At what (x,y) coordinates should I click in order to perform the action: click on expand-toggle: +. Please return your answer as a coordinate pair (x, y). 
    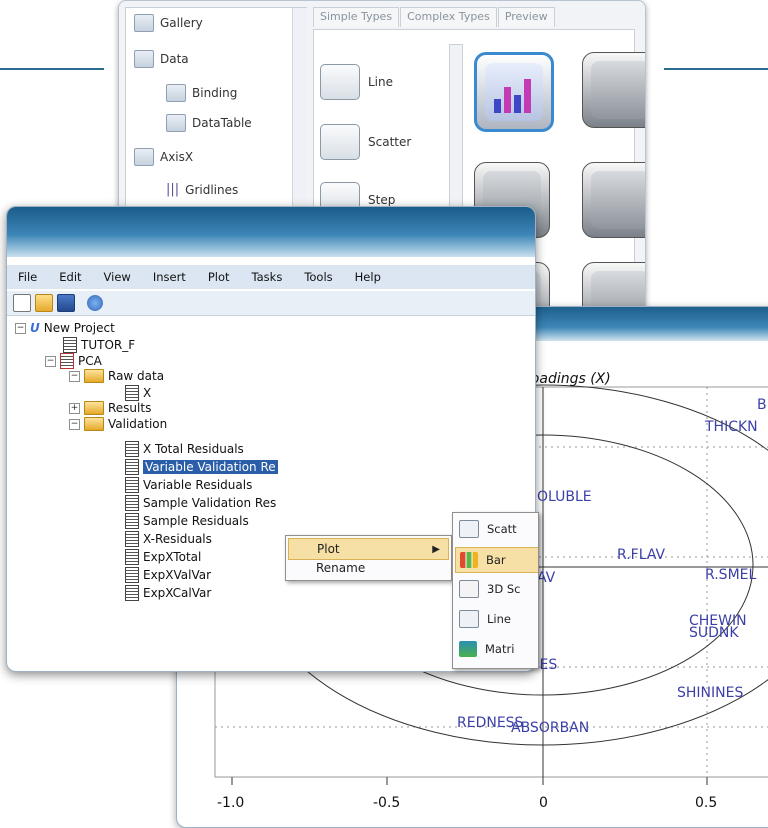
    Looking at the image, I should click on (74, 408).